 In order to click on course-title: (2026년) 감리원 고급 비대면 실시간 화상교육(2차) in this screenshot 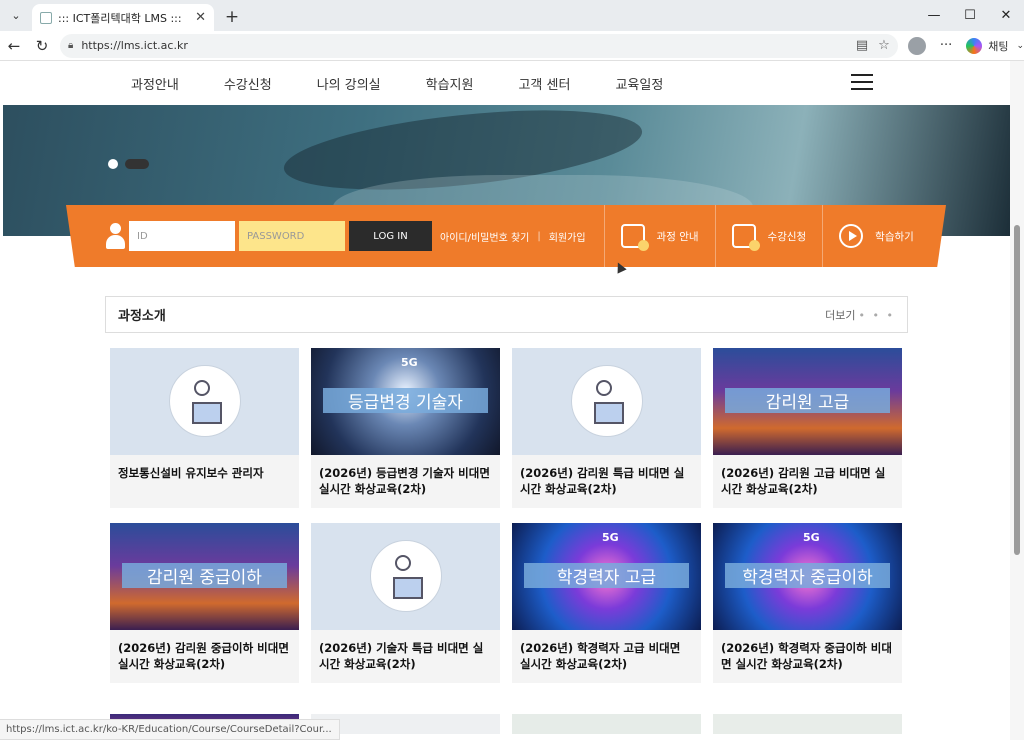, I will do `click(807, 481)`.